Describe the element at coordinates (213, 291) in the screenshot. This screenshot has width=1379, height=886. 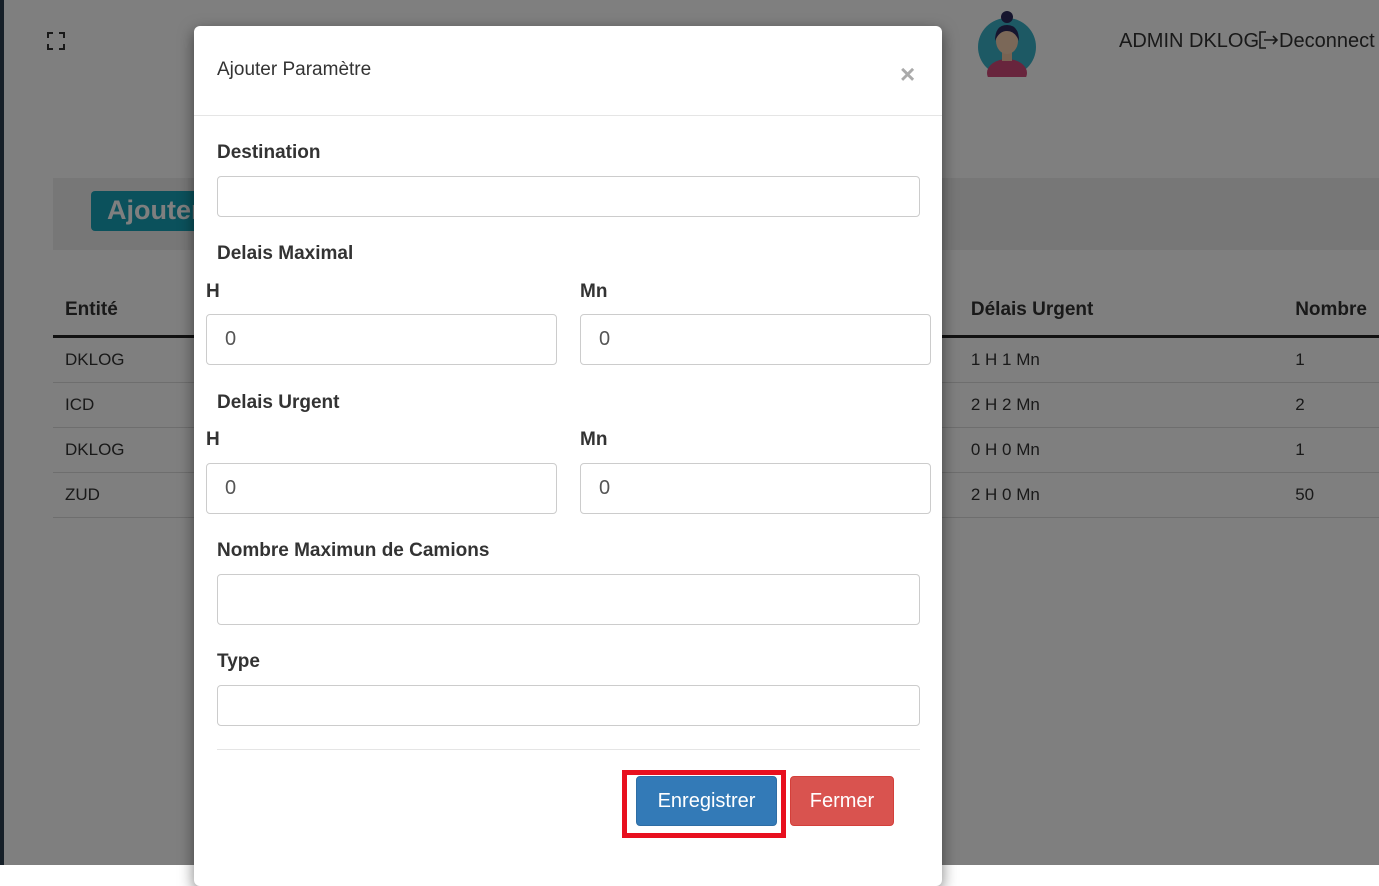
I see `max-delay-hours-label: H` at that location.